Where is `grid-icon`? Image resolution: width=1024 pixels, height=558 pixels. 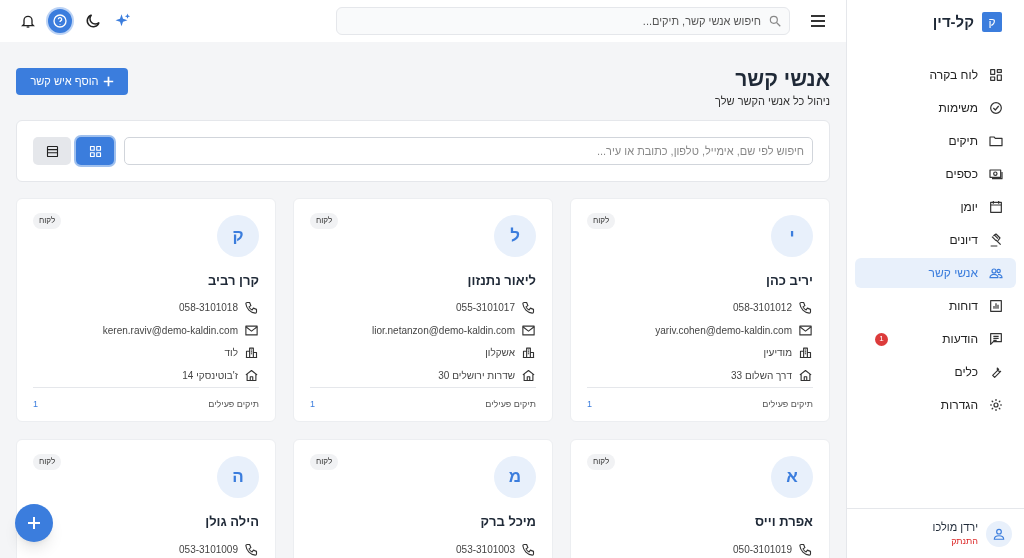
grid-icon is located at coordinates (95, 151).